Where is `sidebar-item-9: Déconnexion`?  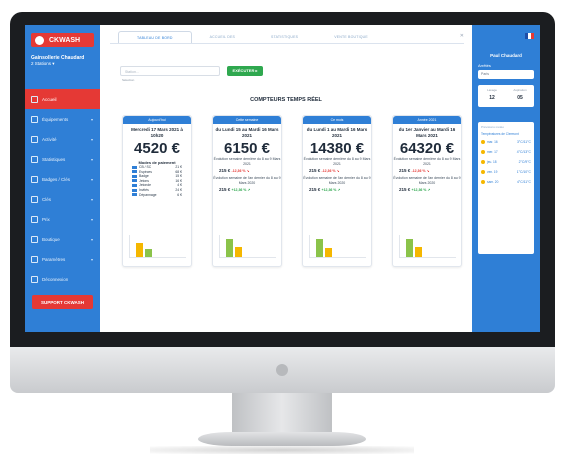 sidebar-item-9: Déconnexion is located at coordinates (62, 279).